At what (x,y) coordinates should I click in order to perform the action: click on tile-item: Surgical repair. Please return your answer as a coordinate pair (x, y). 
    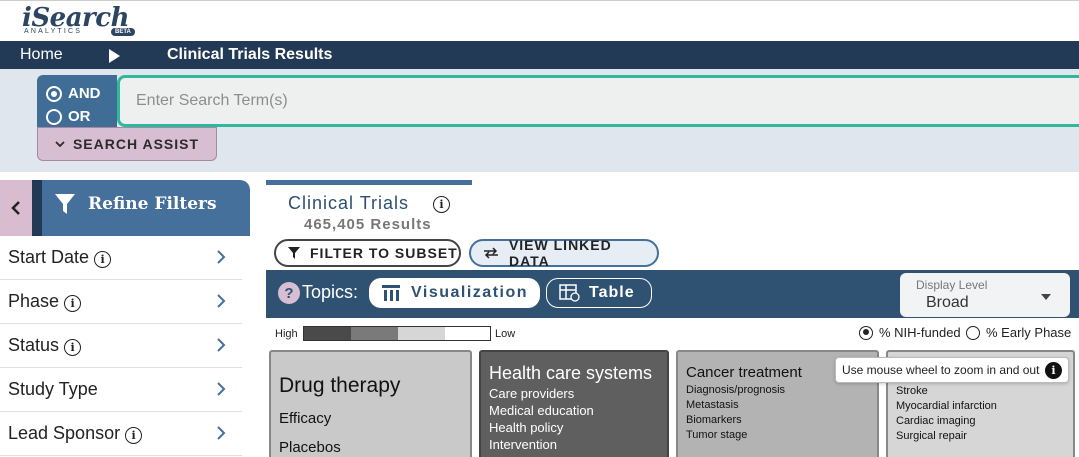
    Looking at the image, I should click on (931, 436).